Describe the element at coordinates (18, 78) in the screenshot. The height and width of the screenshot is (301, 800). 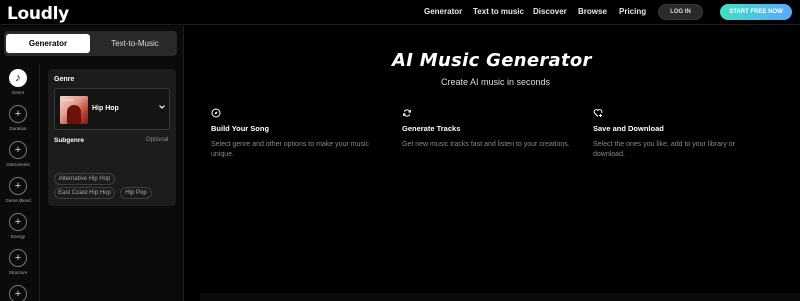
I see `music-note-icon: ♪` at that location.